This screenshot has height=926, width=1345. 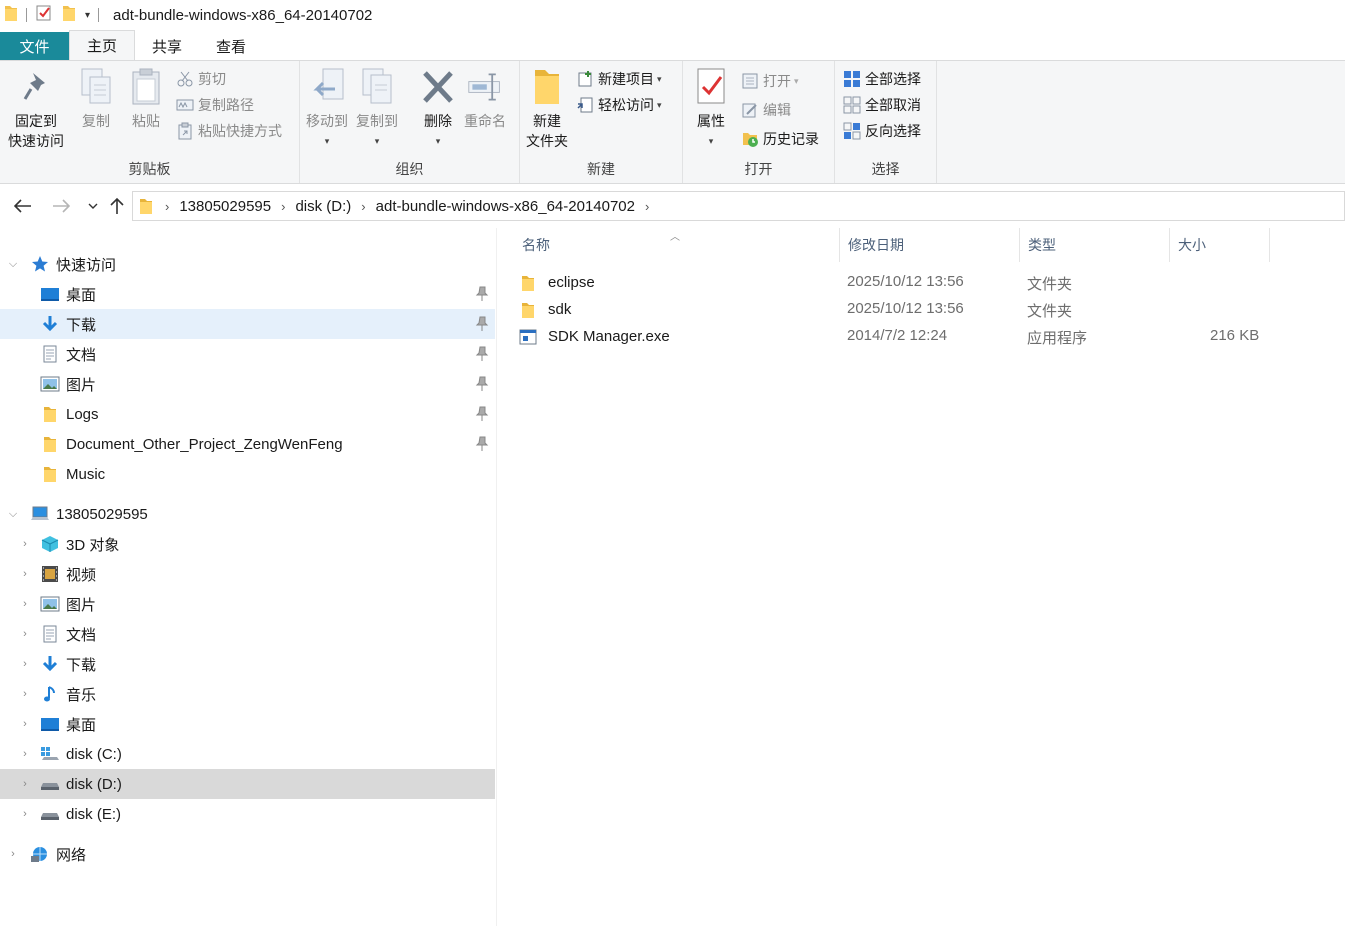 I want to click on file-row-eclipse: eclipse 2025/10/12 13:56 文件夹, so click(x=898, y=282).